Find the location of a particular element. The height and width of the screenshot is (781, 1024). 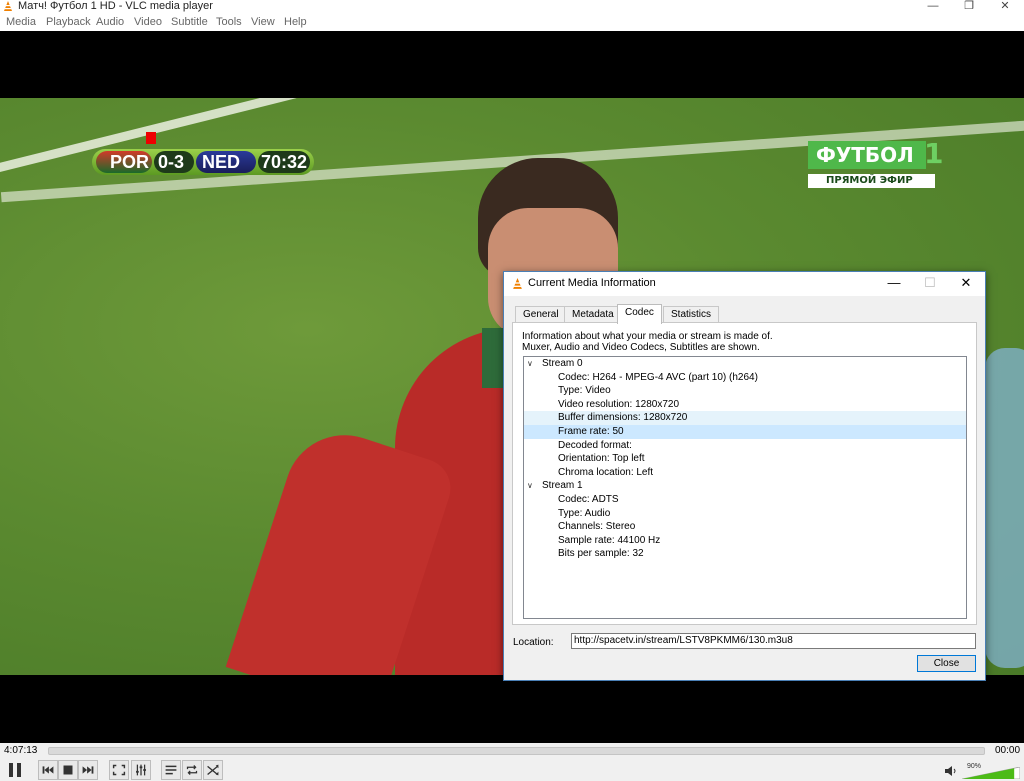

seek-bar-row: 4:07:13 00:00 is located at coordinates (512, 751).